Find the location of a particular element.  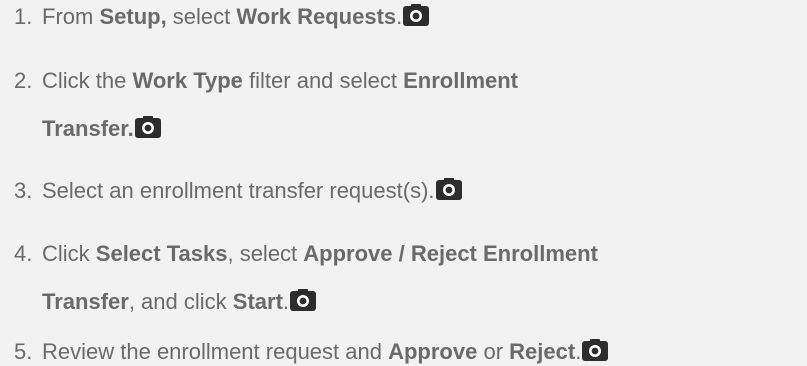

step-number: 1. is located at coordinates (23, 16).